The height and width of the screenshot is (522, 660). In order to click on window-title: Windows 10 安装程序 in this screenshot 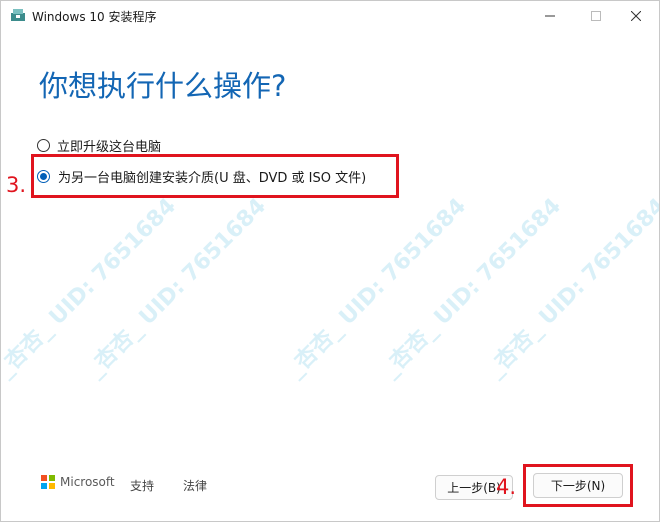, I will do `click(94, 17)`.